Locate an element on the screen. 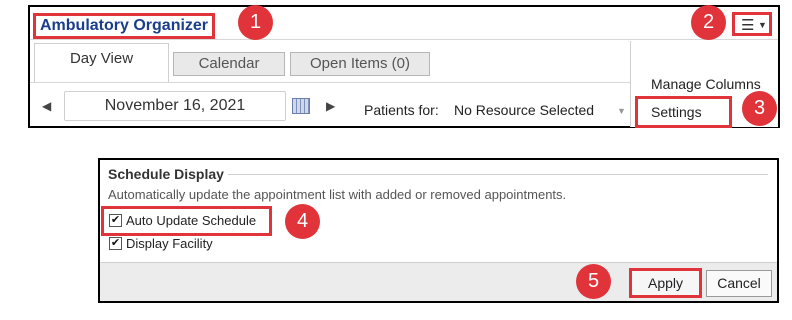 Image resolution: width=792 pixels, height=320 pixels. step-badge-3: 3 is located at coordinates (759, 108).